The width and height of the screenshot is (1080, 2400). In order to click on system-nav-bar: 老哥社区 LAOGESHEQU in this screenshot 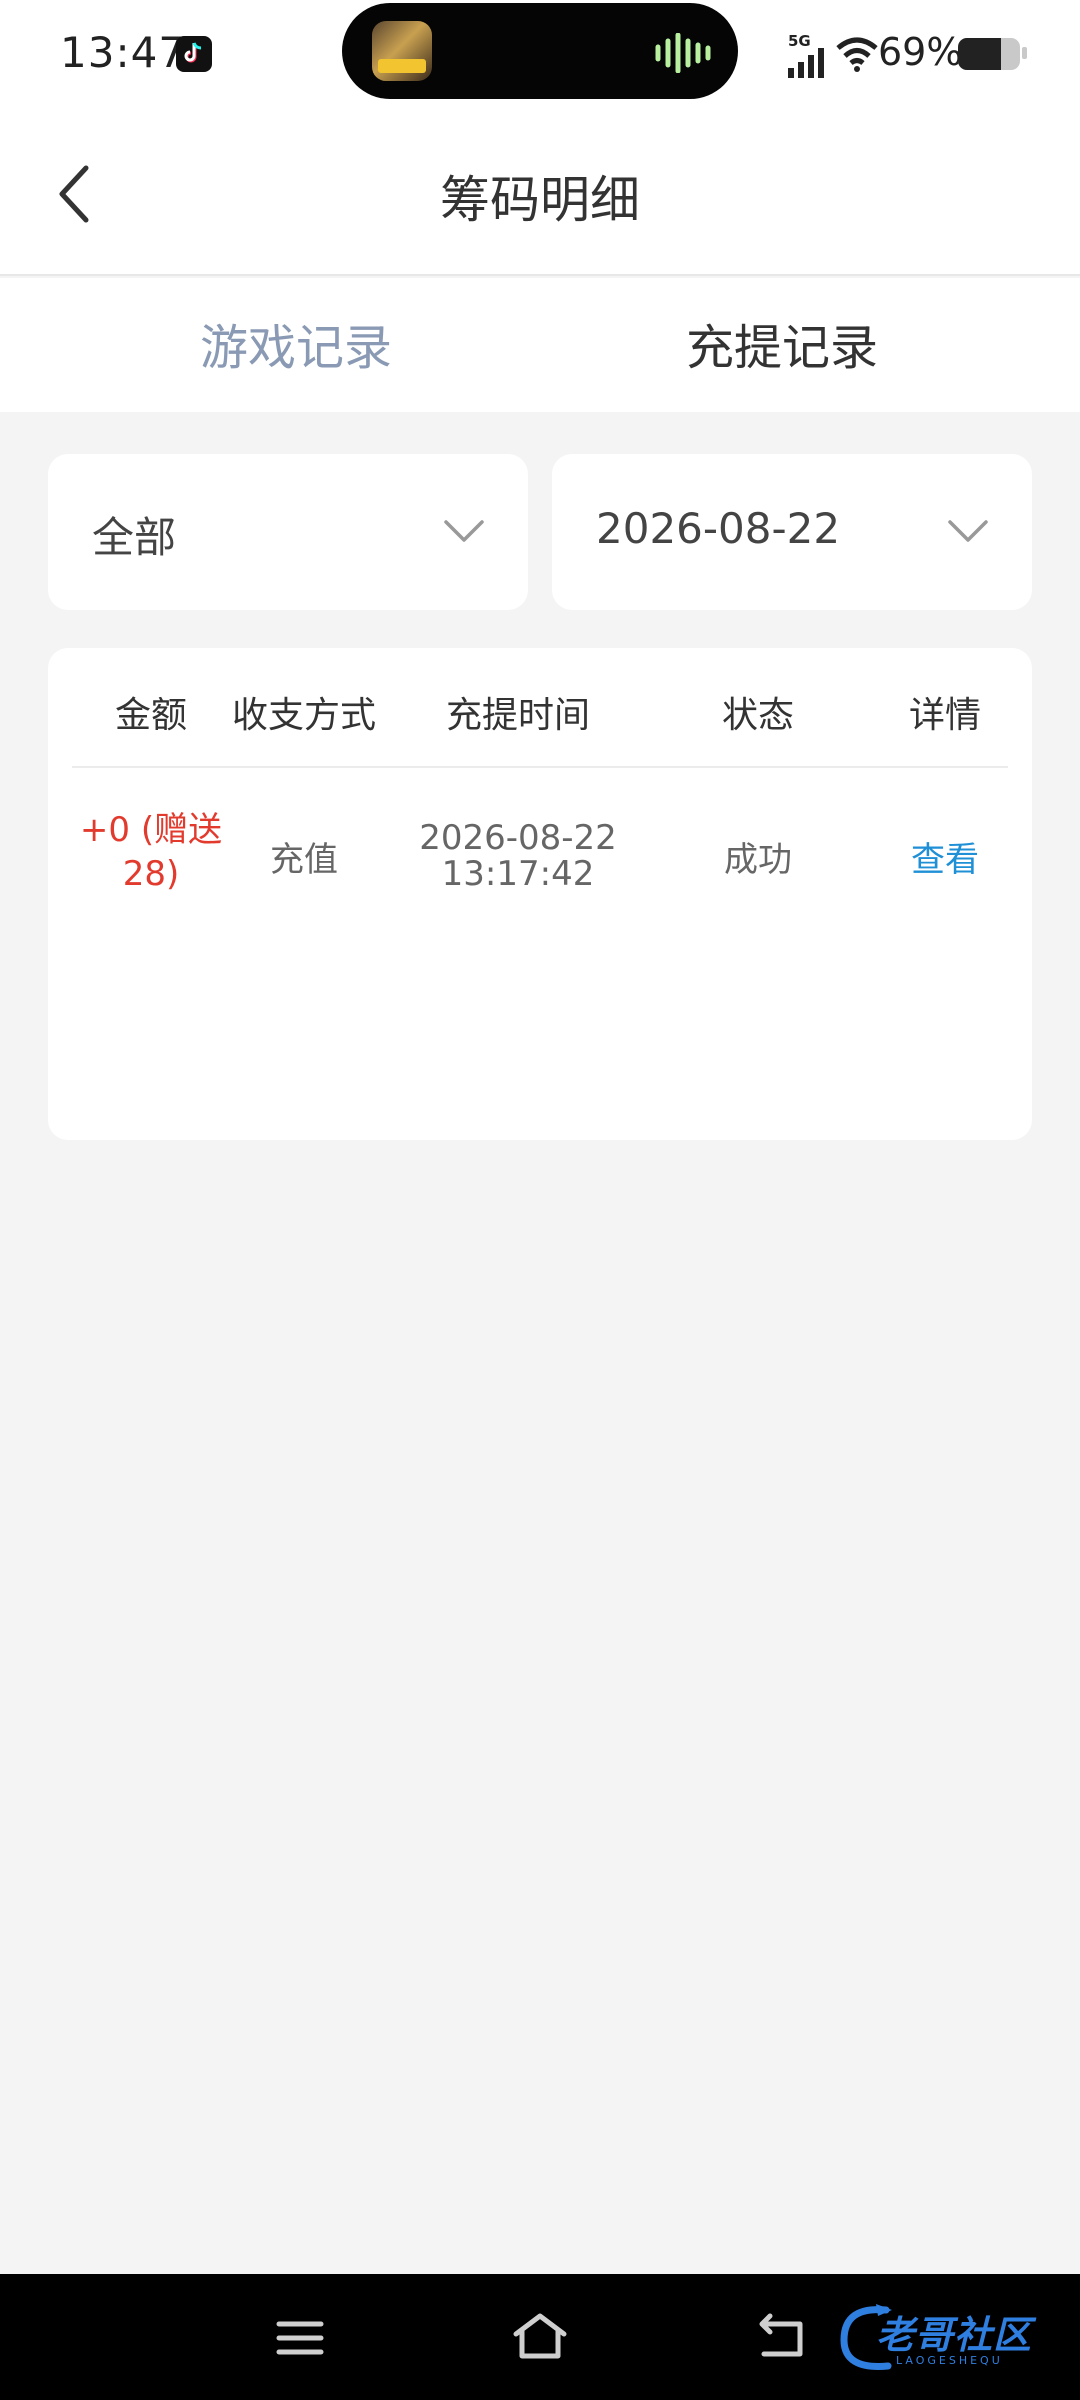, I will do `click(540, 2337)`.